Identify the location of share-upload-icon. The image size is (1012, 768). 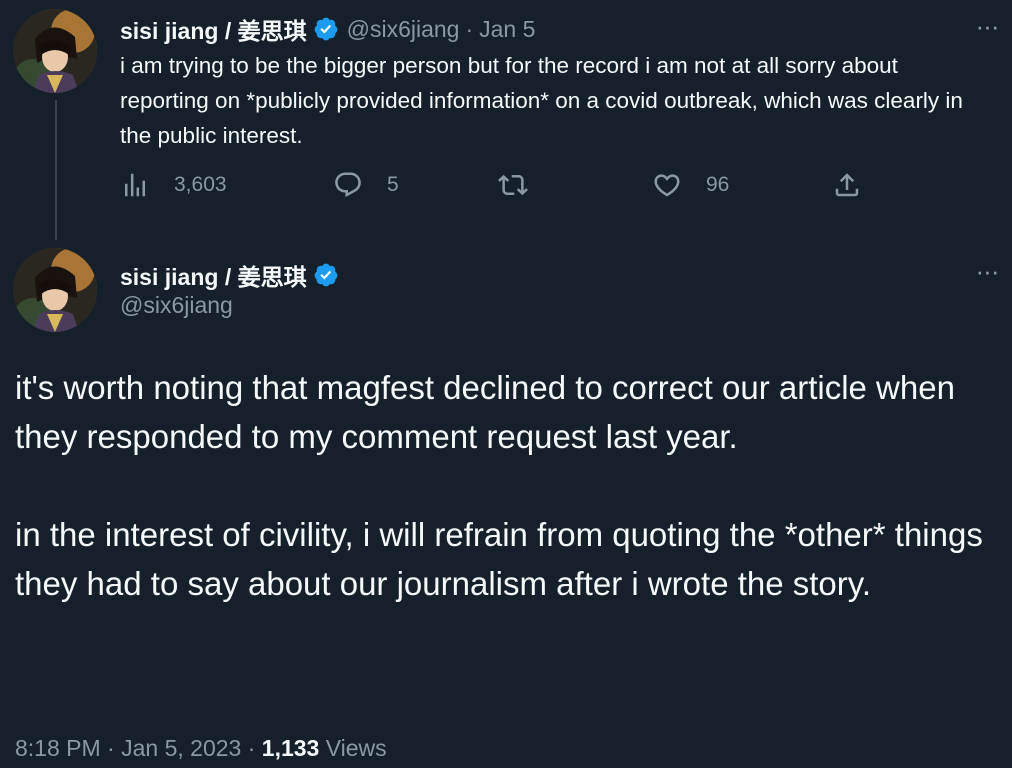
(847, 185).